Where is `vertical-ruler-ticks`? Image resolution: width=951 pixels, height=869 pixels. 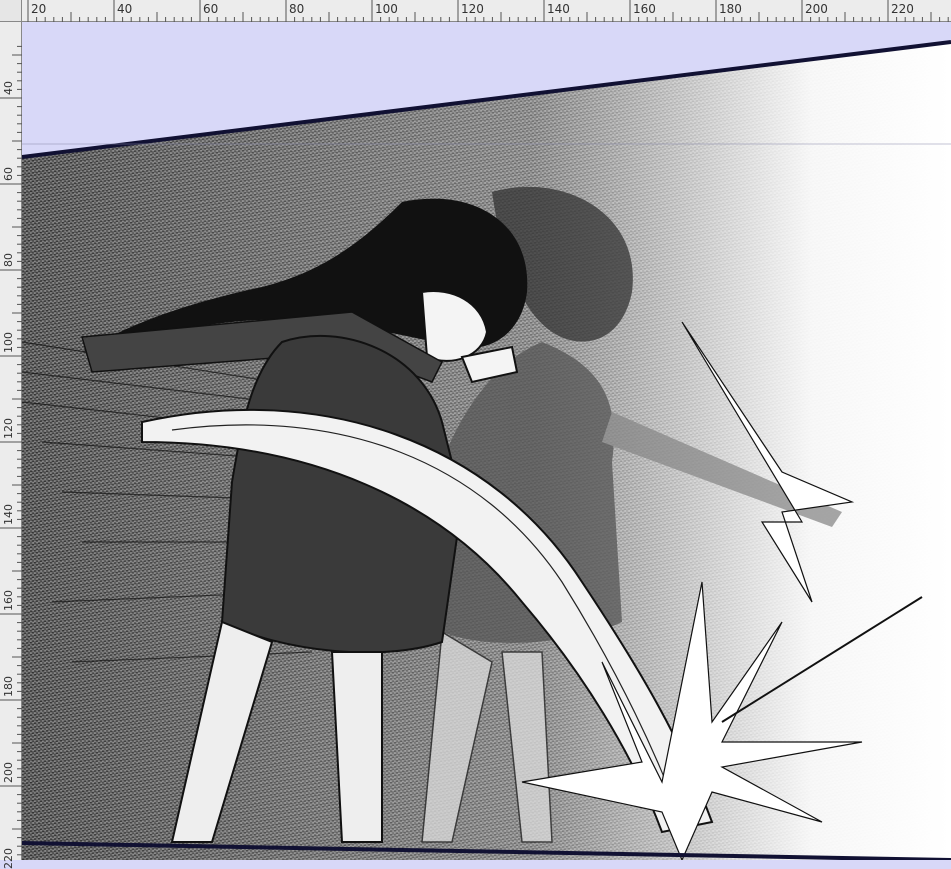
vertical-ruler-ticks is located at coordinates (11, 450).